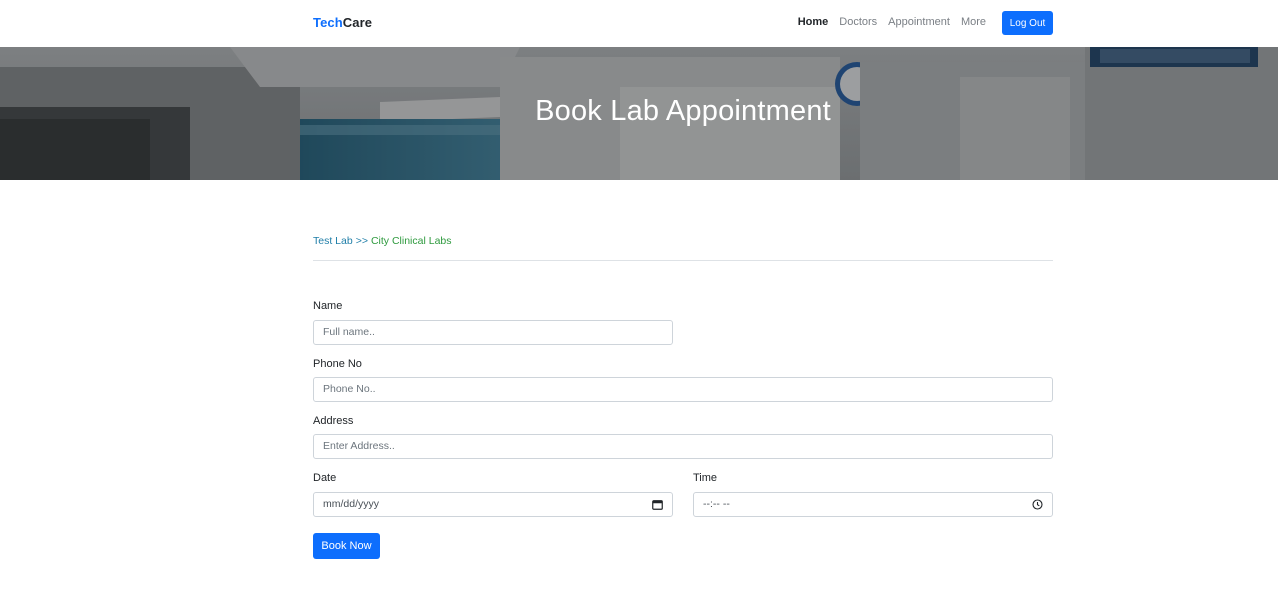 The height and width of the screenshot is (613, 1278). I want to click on divider, so click(683, 260).